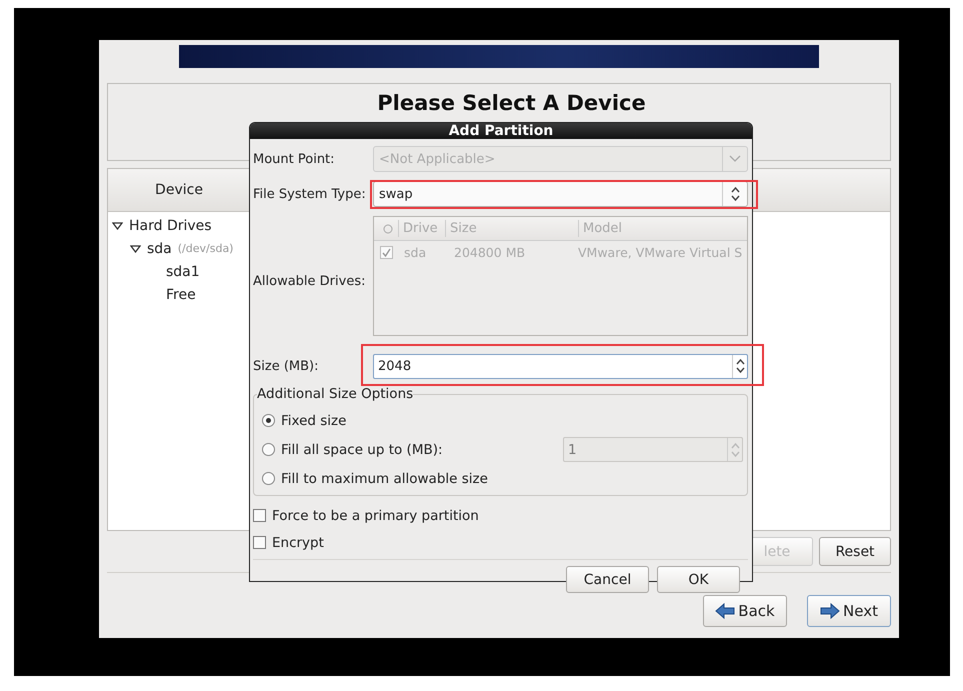 The height and width of the screenshot is (691, 963). What do you see at coordinates (560, 366) in the screenshot?
I see `size-field: 2048` at bounding box center [560, 366].